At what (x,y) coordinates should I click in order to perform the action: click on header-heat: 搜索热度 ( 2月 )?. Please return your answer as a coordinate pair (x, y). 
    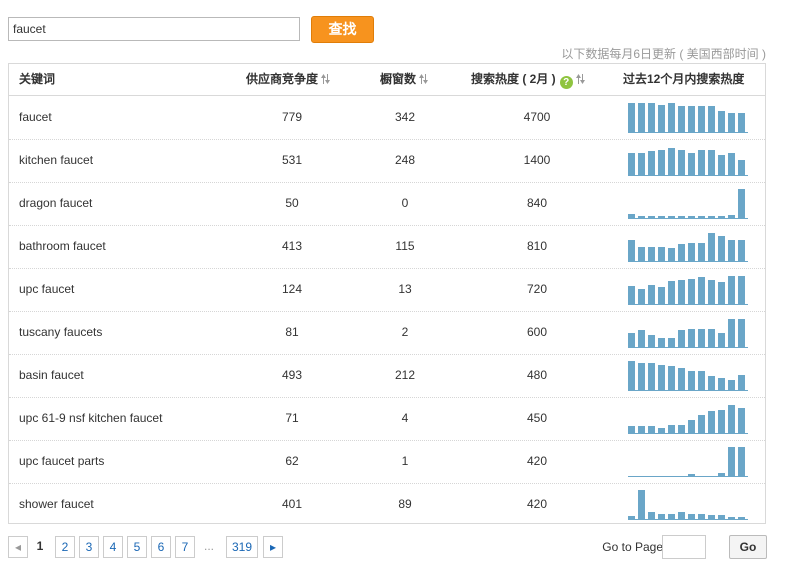
    Looking at the image, I should click on (528, 79).